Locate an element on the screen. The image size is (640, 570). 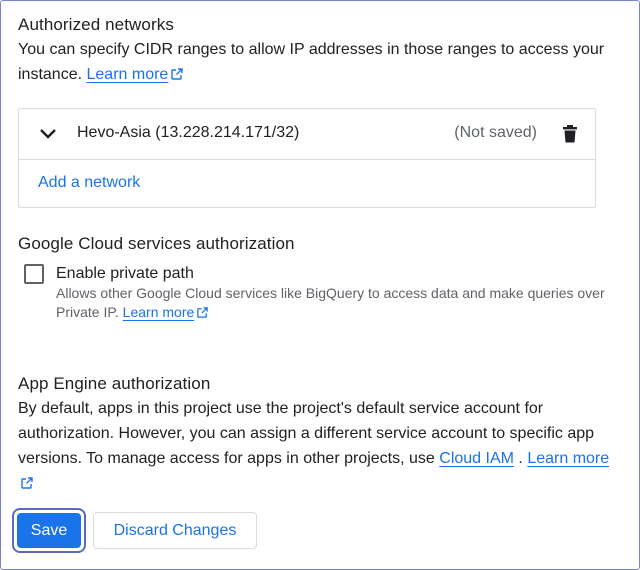
add-network-button: Add a network is located at coordinates (89, 183).